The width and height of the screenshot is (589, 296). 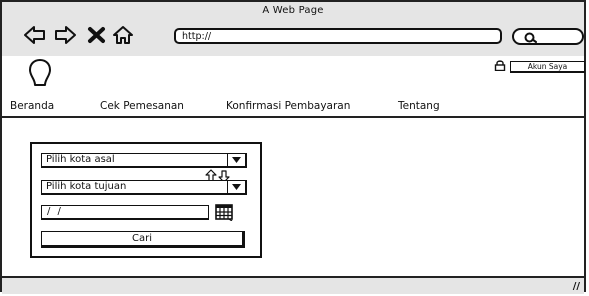 What do you see at coordinates (144, 160) in the screenshot?
I see `origin-city-select: Pilih kota asal` at bounding box center [144, 160].